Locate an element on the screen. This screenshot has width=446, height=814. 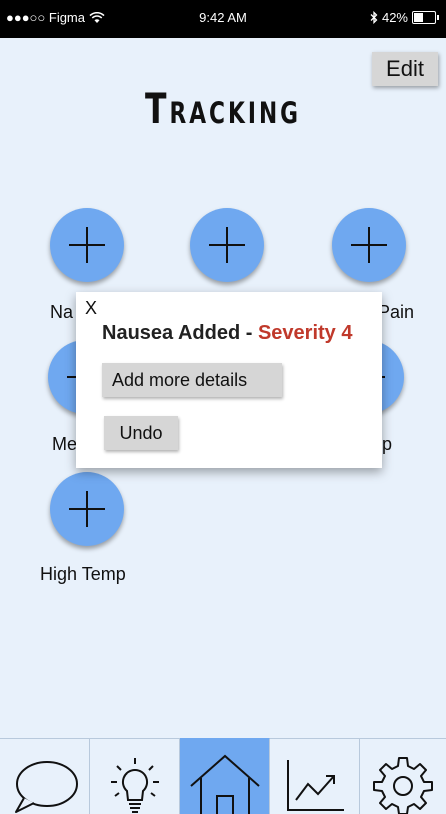
tab-chat is located at coordinates (45, 776).